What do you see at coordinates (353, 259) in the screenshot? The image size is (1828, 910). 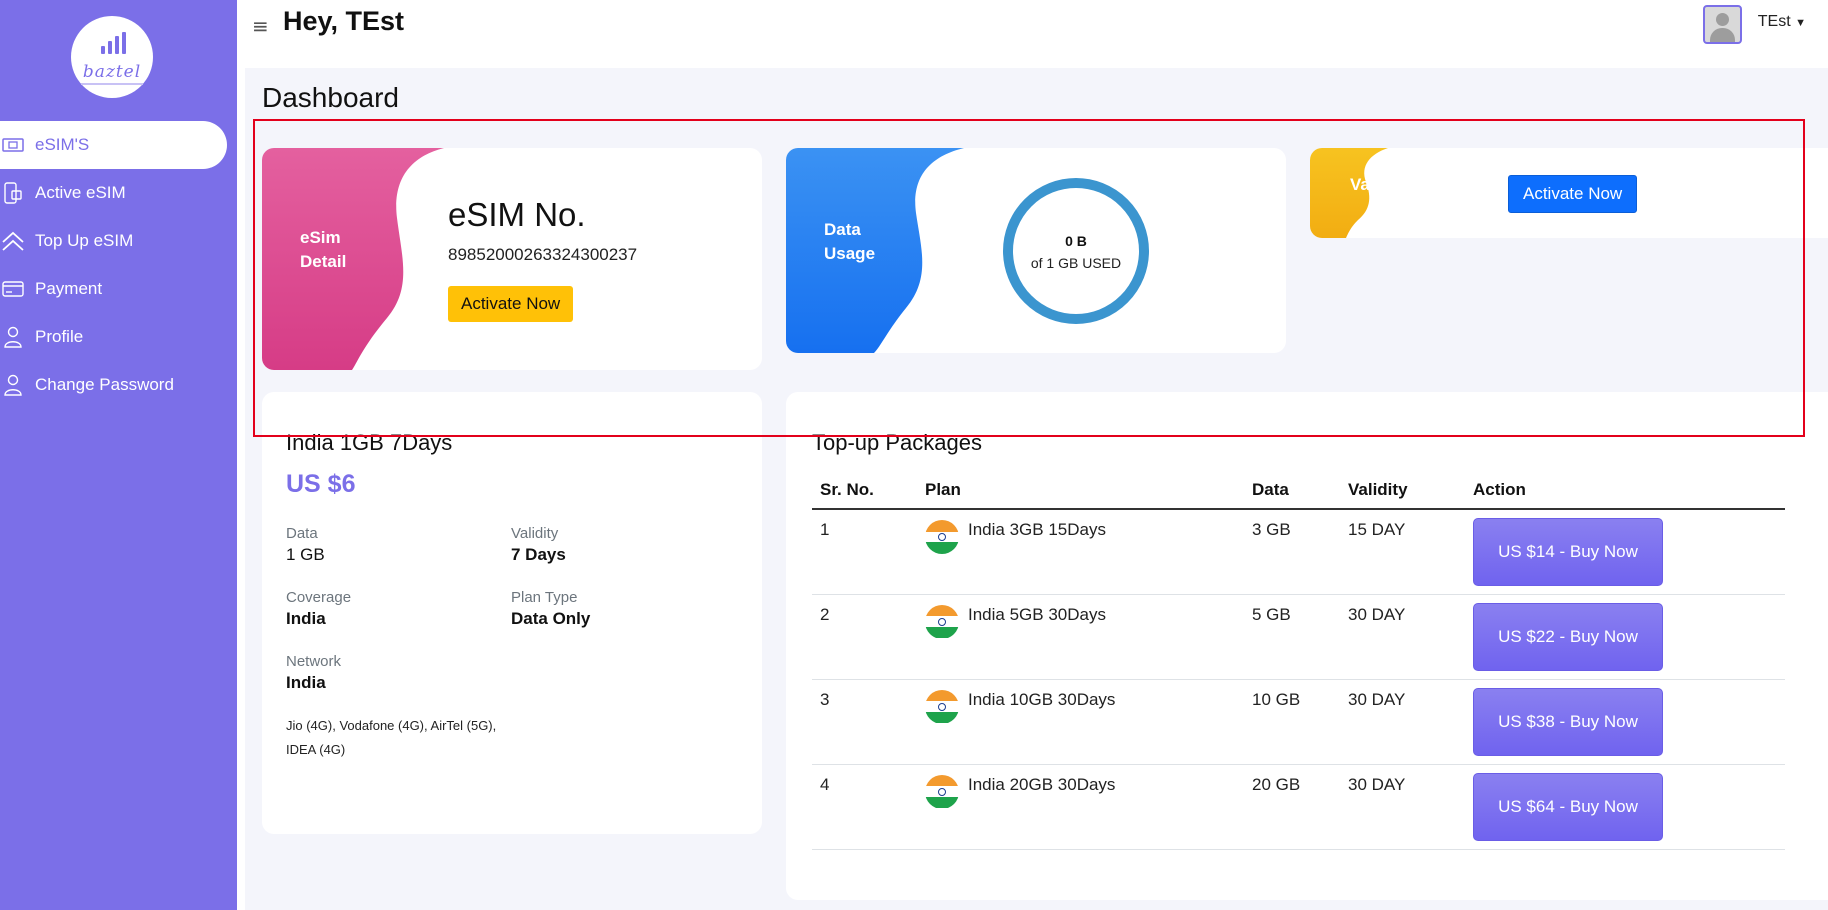 I see `esim-blob` at bounding box center [353, 259].